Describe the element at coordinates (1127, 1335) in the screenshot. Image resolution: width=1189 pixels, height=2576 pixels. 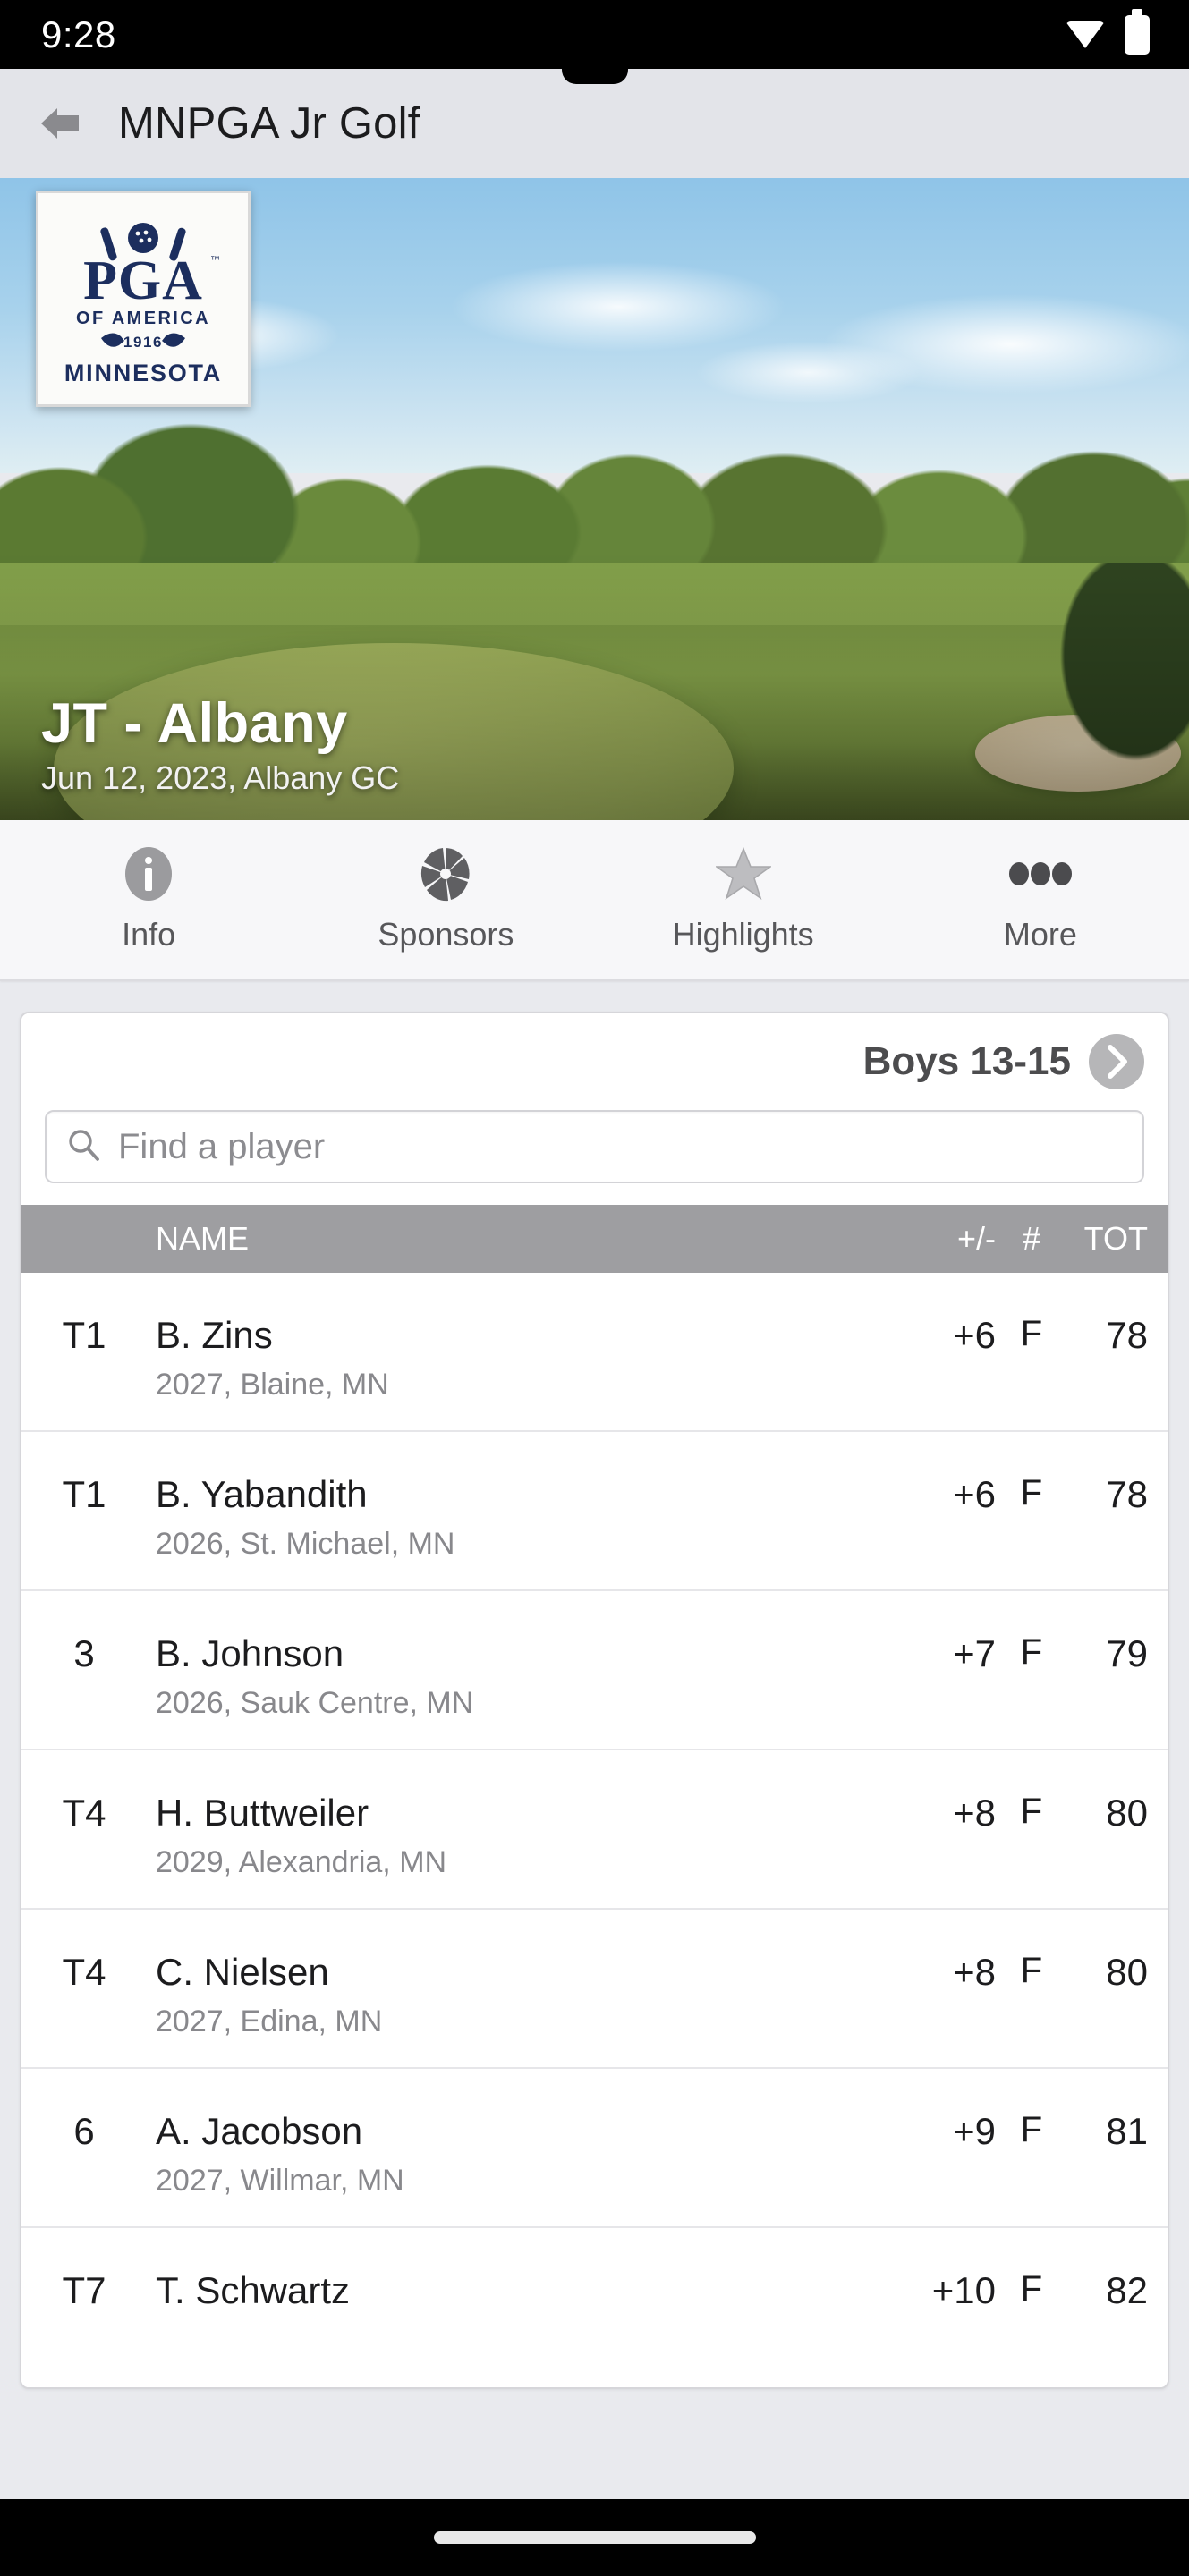
I see `player-total: 78` at that location.